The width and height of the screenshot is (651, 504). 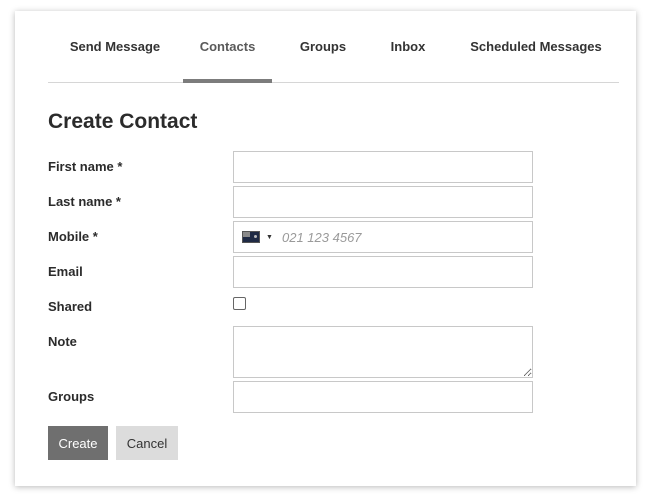 I want to click on nz-flag-icon, so click(x=251, y=237).